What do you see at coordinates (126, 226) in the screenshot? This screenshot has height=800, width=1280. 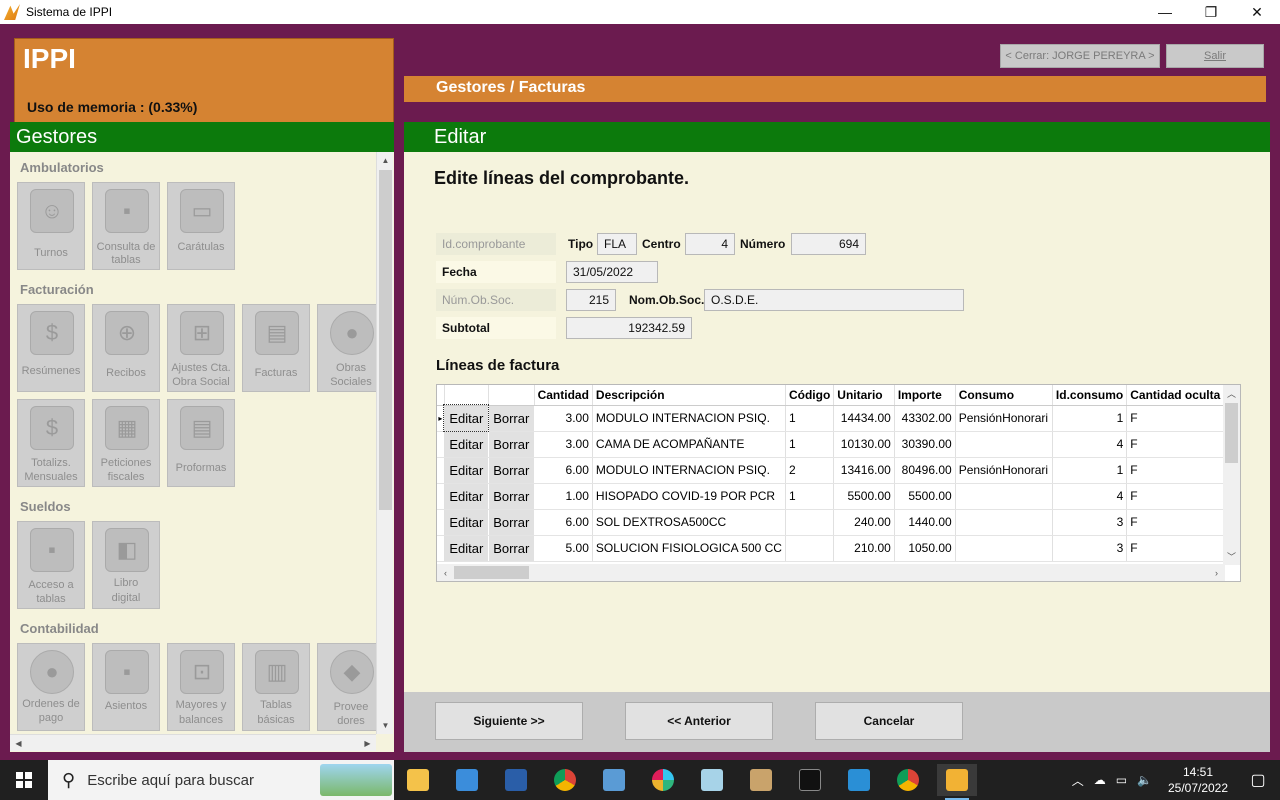 I see `tile-consulta-tablas: ▪ Consulta de tablas` at bounding box center [126, 226].